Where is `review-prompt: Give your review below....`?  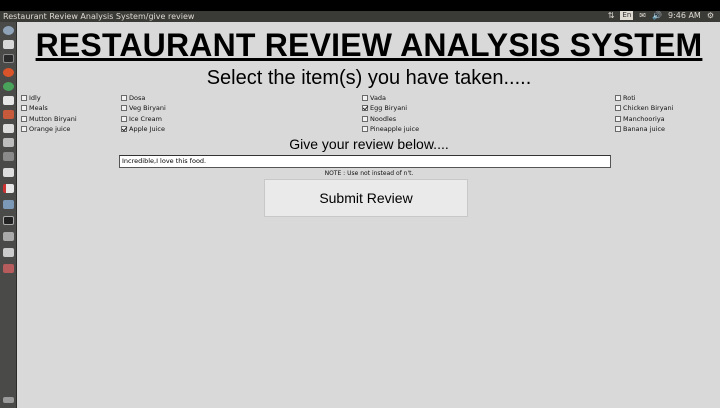 review-prompt: Give your review below.... is located at coordinates (369, 144).